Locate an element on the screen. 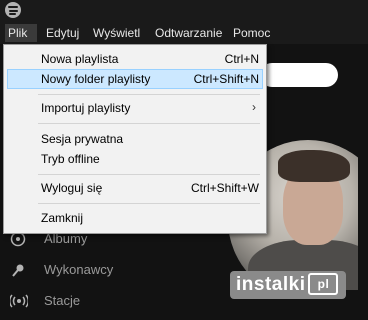  menu-item-new-playlist-folder: Nowy folder playlisty Ctrl+Shift+N is located at coordinates (135, 79).